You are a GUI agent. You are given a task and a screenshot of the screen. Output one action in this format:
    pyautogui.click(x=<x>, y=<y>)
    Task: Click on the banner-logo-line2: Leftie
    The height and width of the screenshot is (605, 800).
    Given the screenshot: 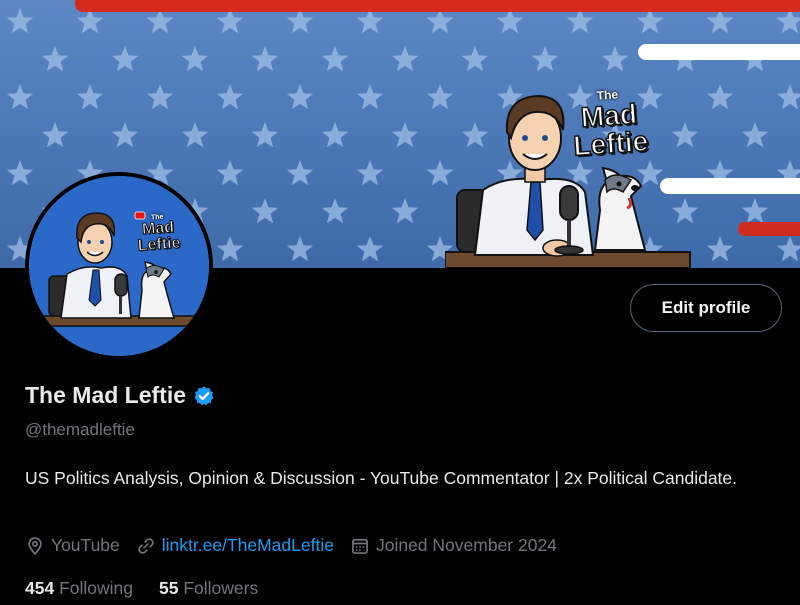 What is the action you would take?
    pyautogui.click(x=611, y=144)
    